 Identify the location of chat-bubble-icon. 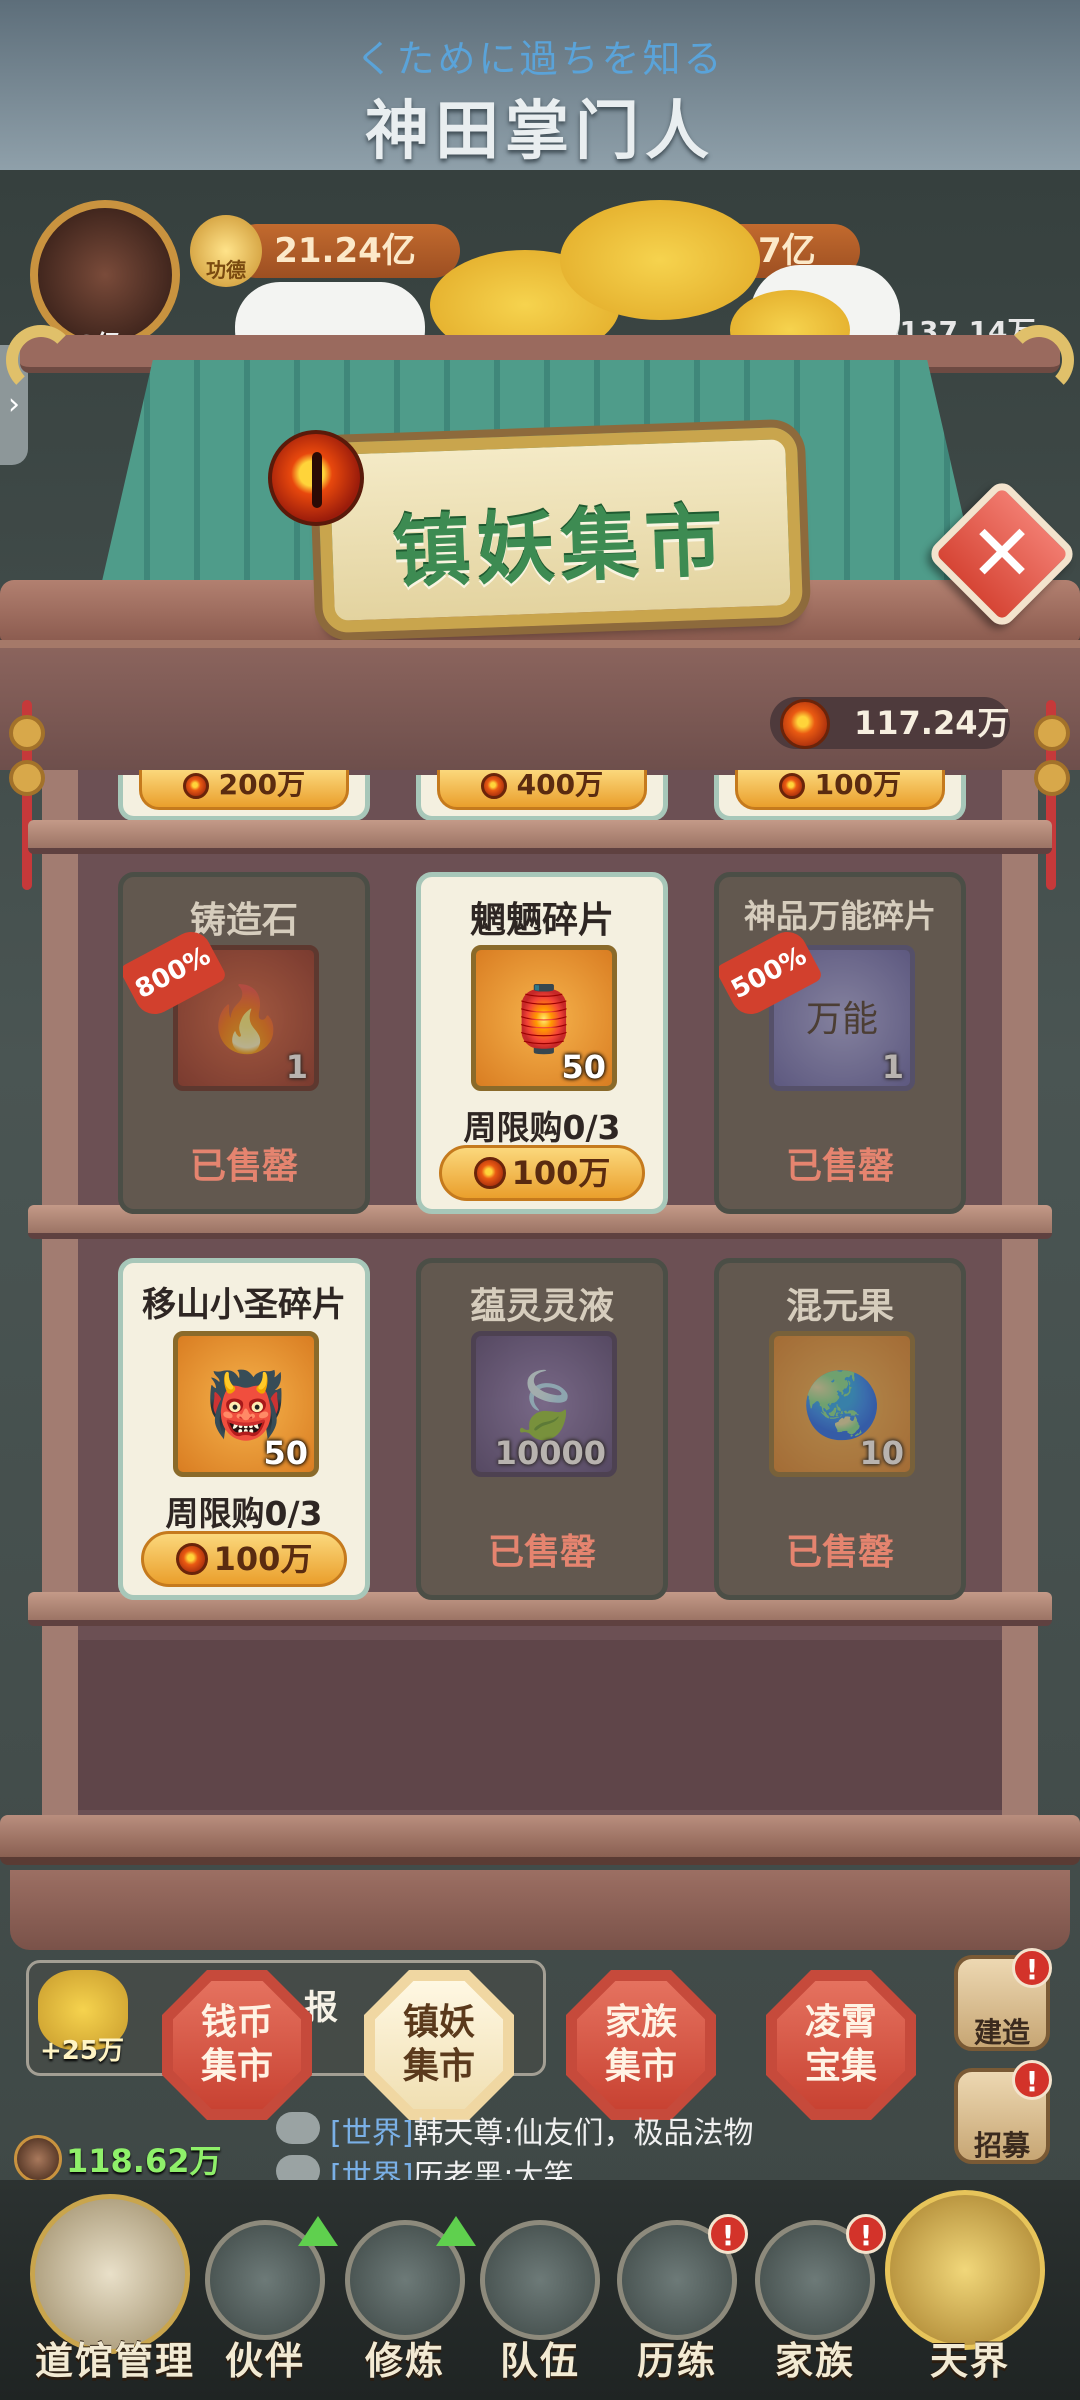
(298, 2128).